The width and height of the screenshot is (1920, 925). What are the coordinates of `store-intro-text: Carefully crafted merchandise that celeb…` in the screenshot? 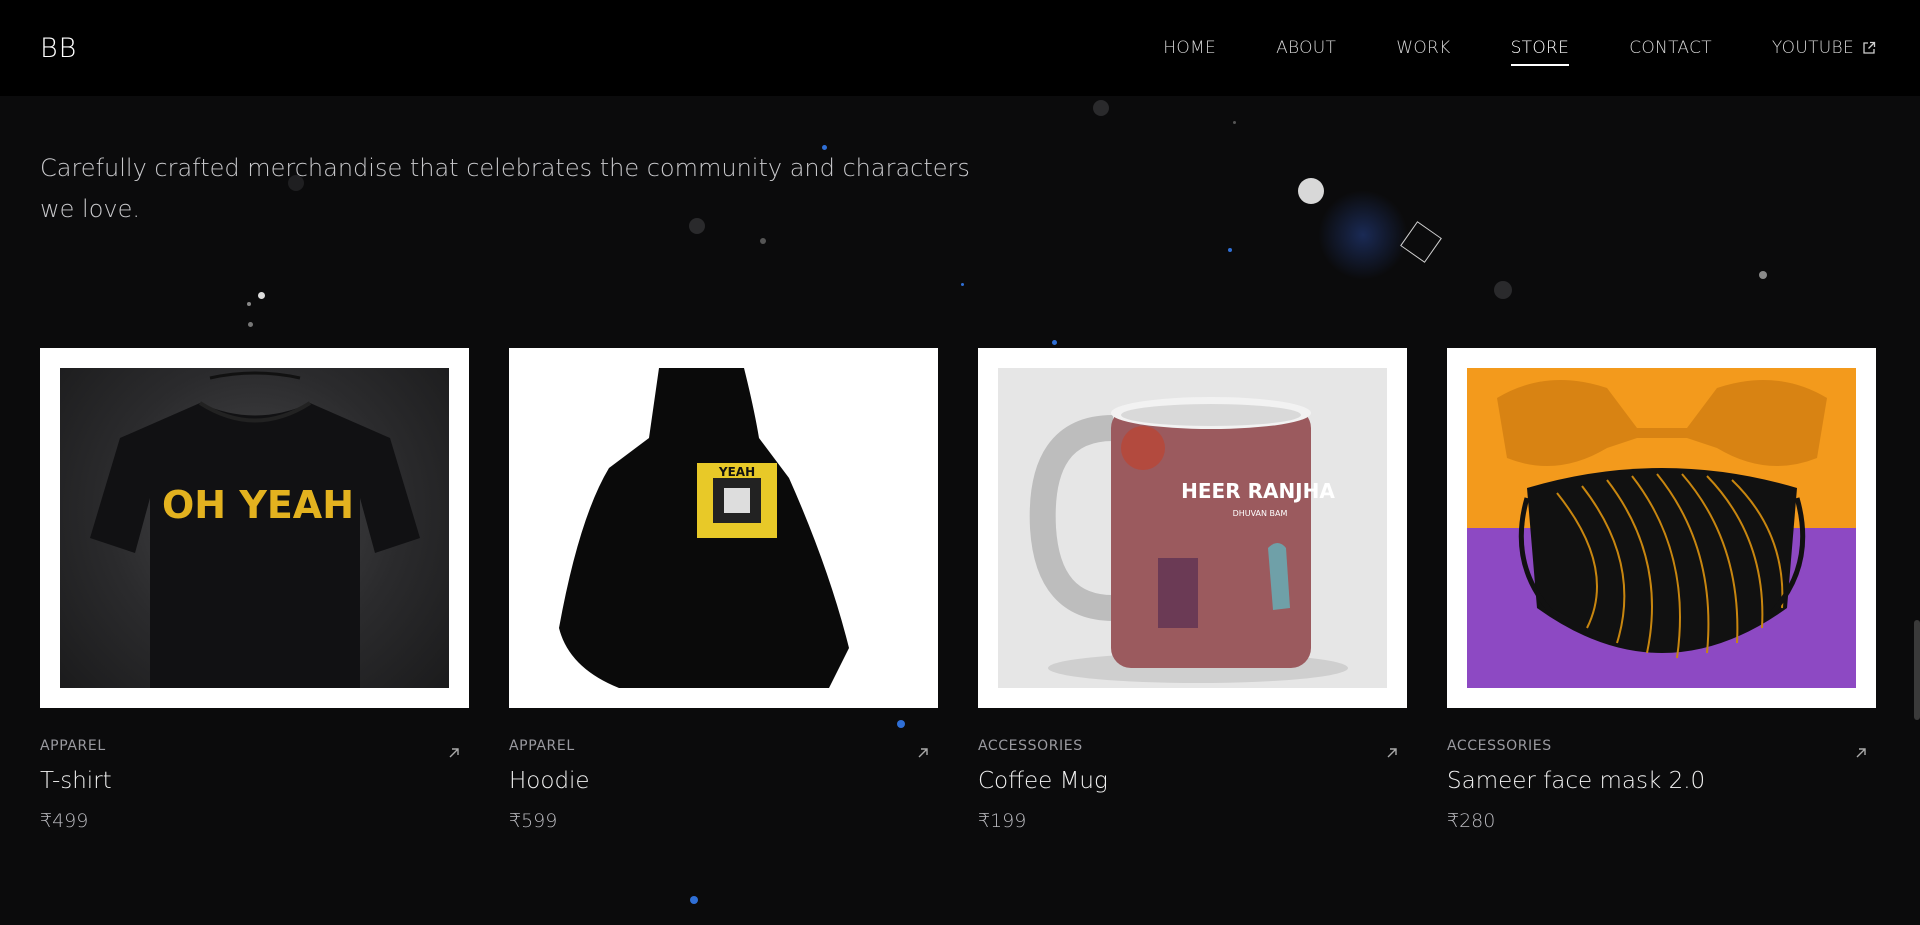 It's located at (505, 188).